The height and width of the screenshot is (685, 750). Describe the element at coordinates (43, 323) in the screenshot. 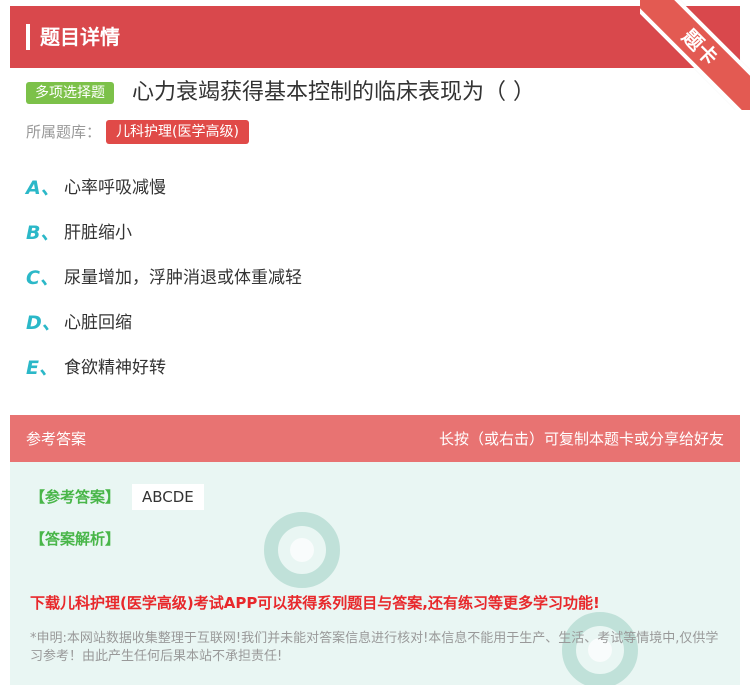

I see `option-letter: D、` at that location.